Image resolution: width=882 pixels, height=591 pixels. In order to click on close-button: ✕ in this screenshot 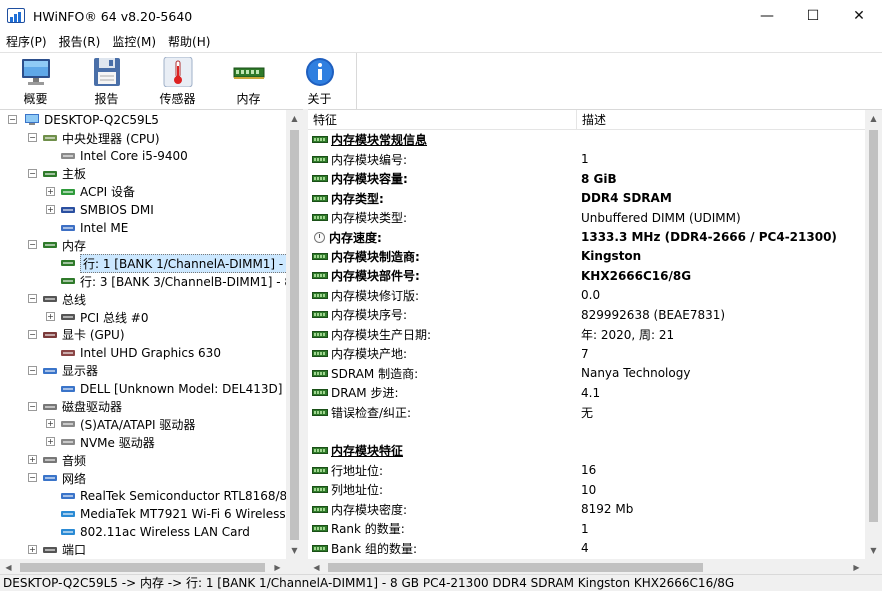, I will do `click(859, 16)`.